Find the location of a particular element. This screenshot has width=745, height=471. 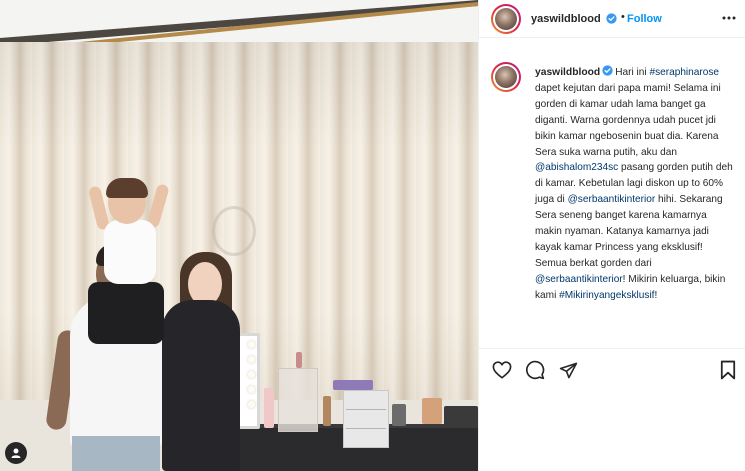

more-options-button is located at coordinates (729, 18).